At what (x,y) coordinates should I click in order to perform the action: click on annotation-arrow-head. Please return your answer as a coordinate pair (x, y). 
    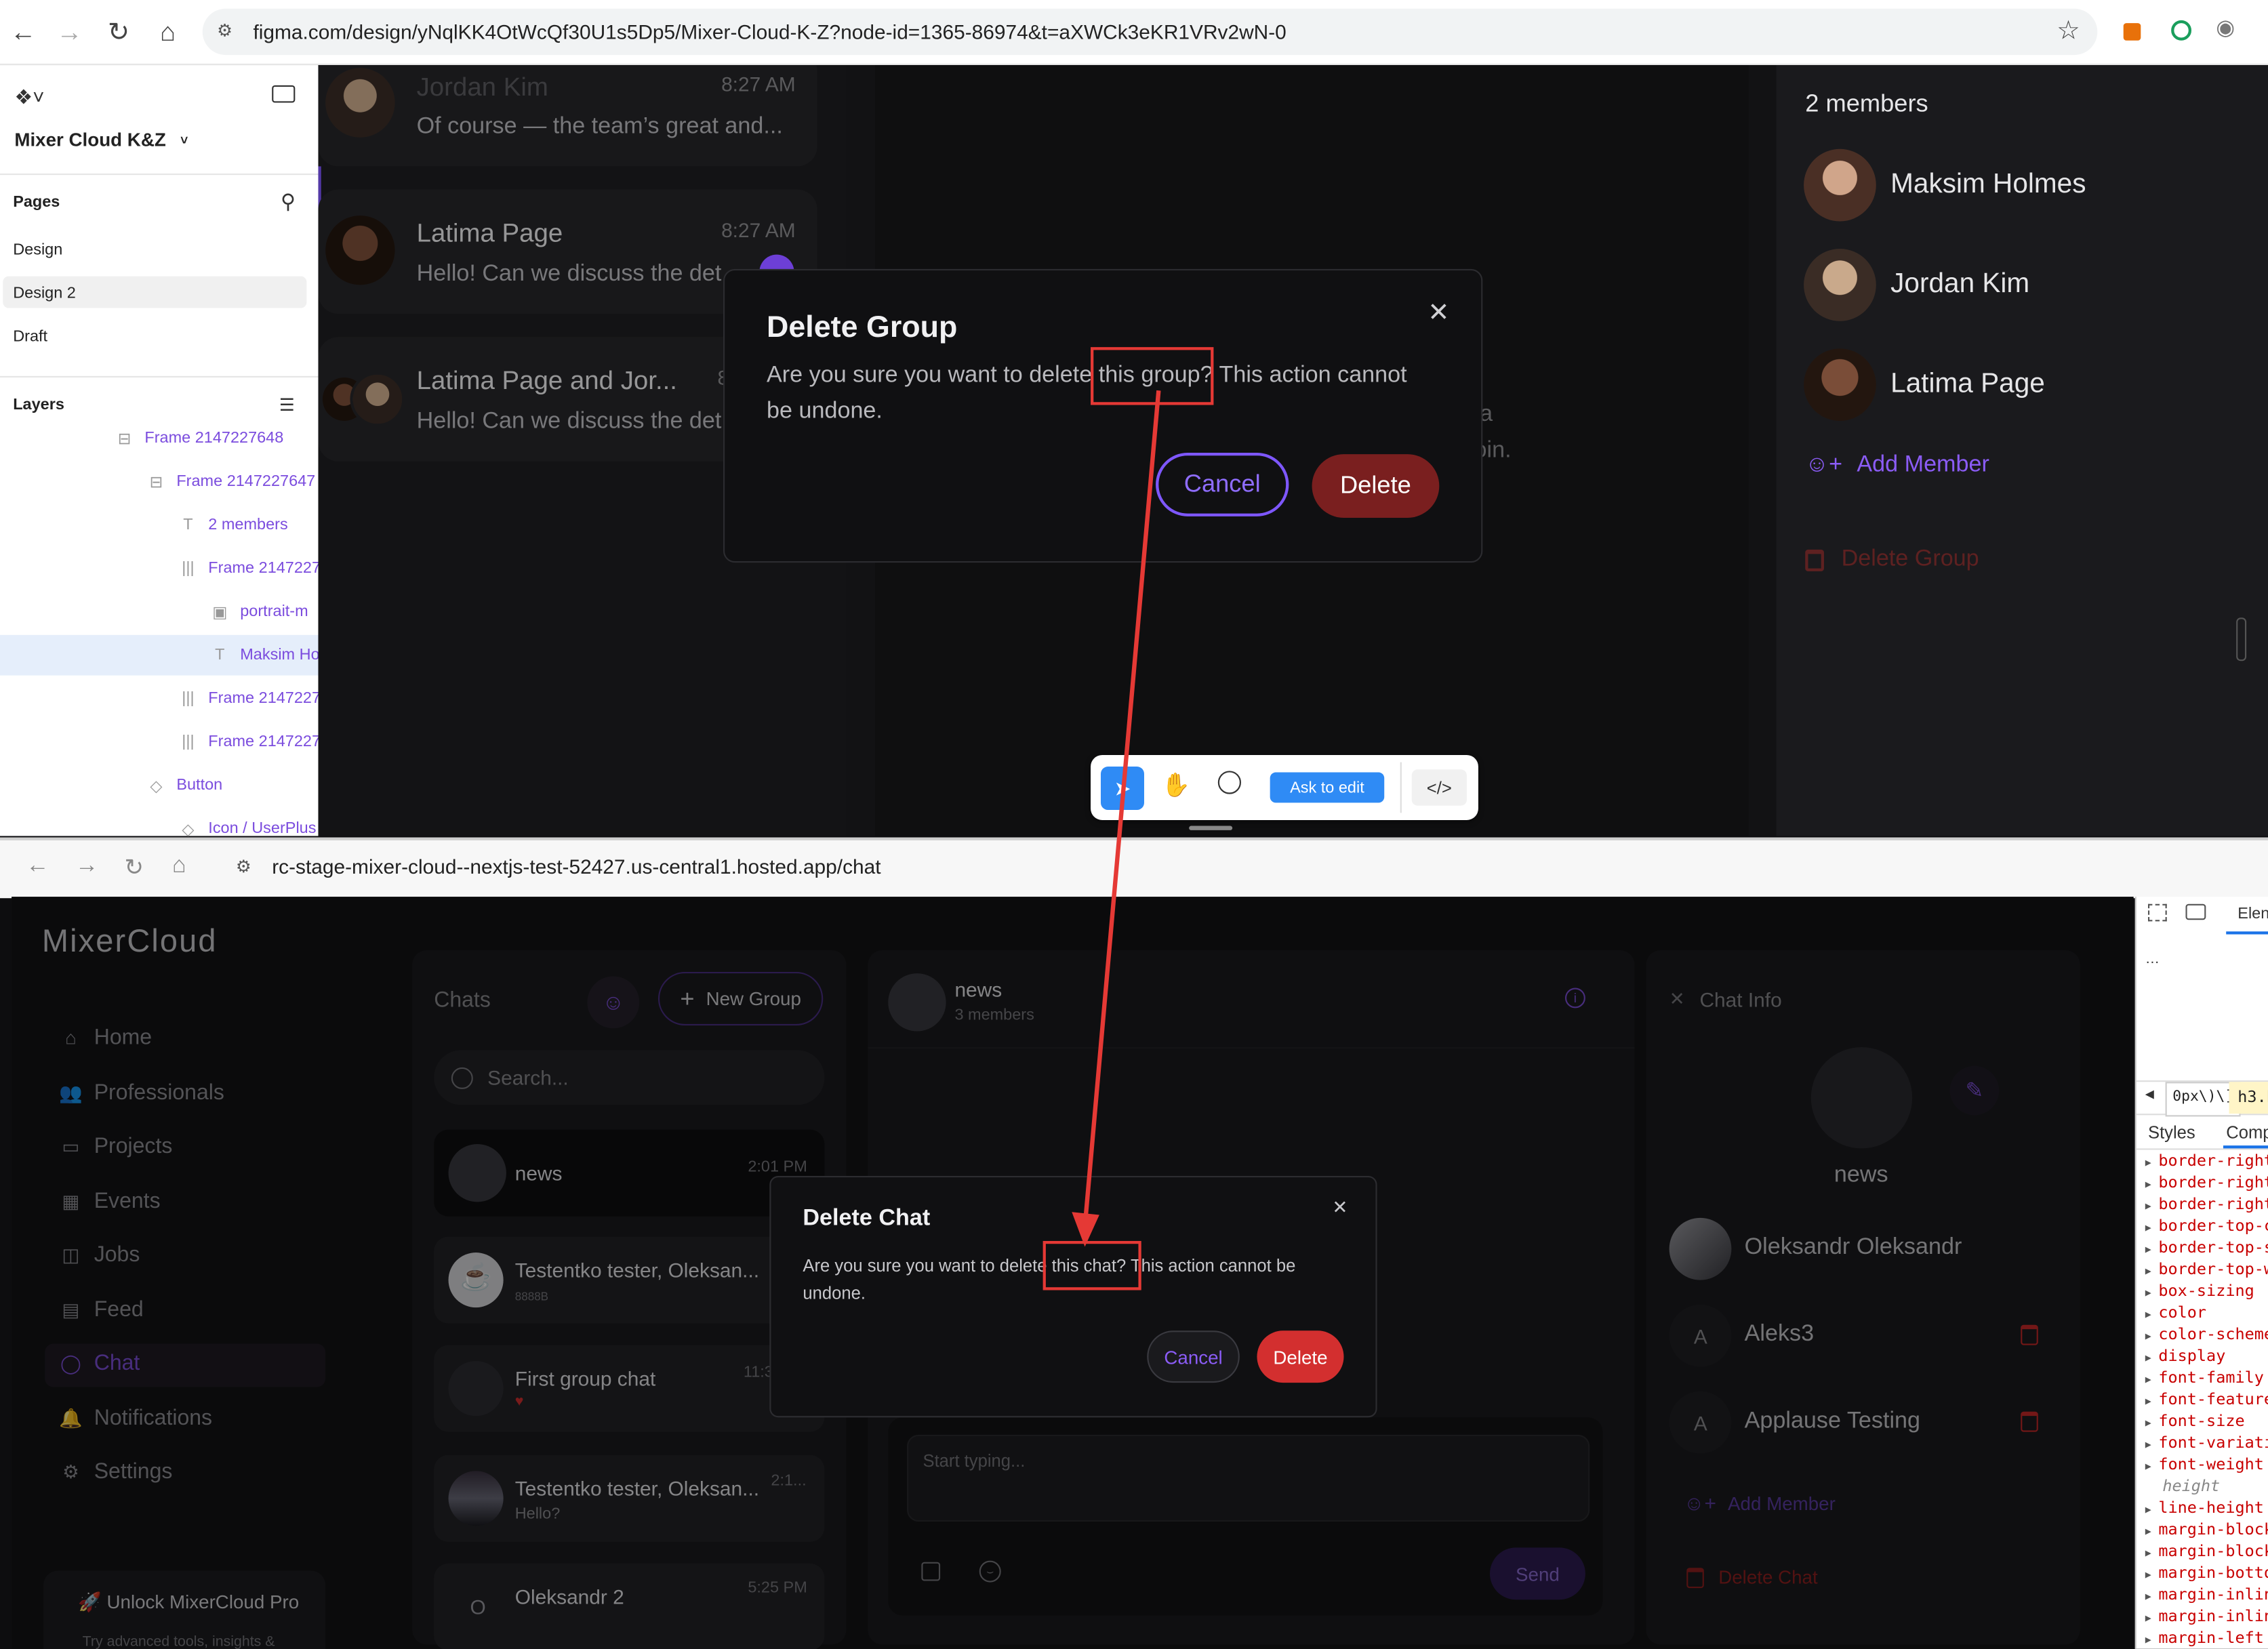
    Looking at the image, I should click on (1085, 1229).